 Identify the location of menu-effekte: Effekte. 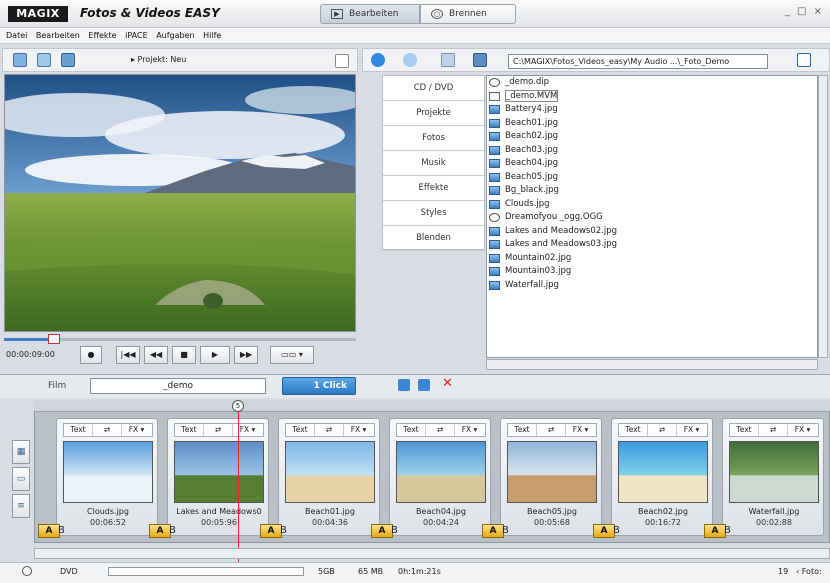
(102, 36).